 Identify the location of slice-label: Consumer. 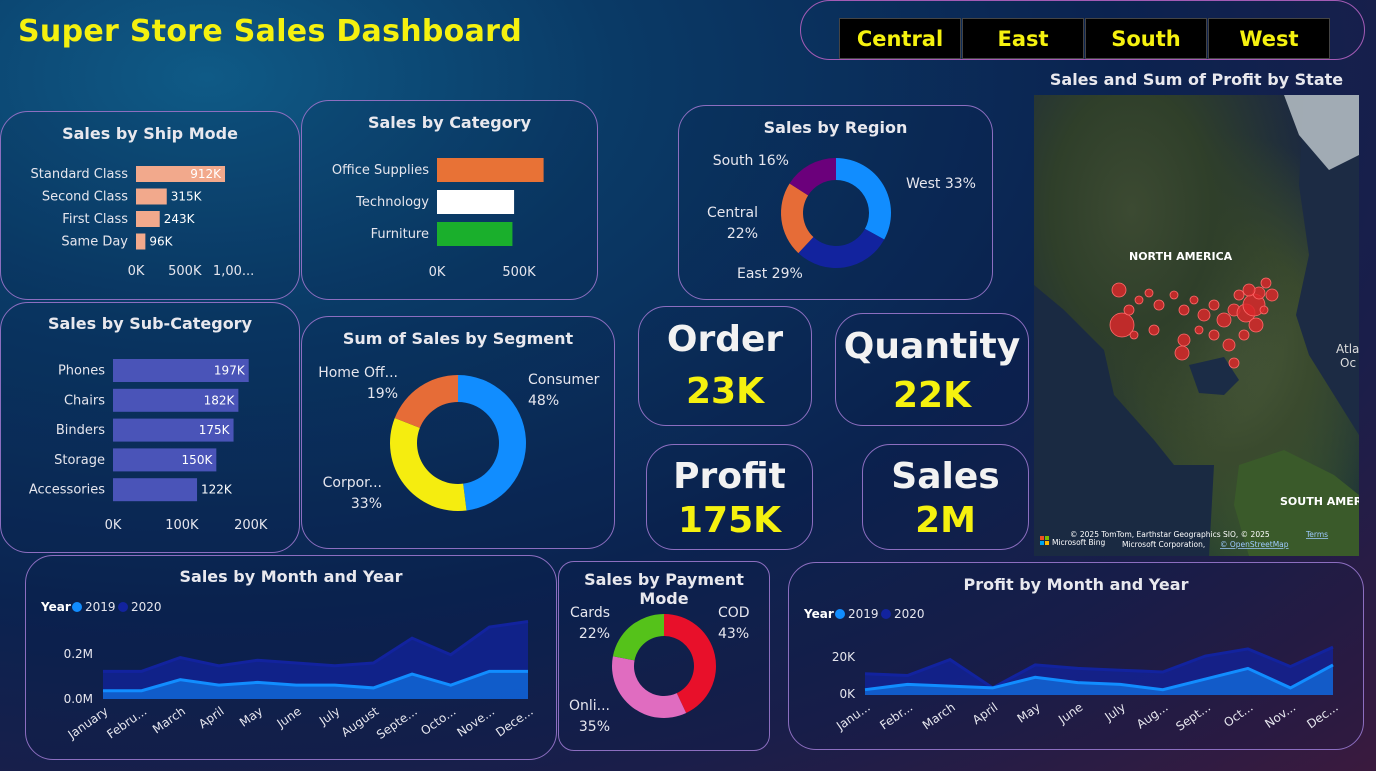
(564, 380).